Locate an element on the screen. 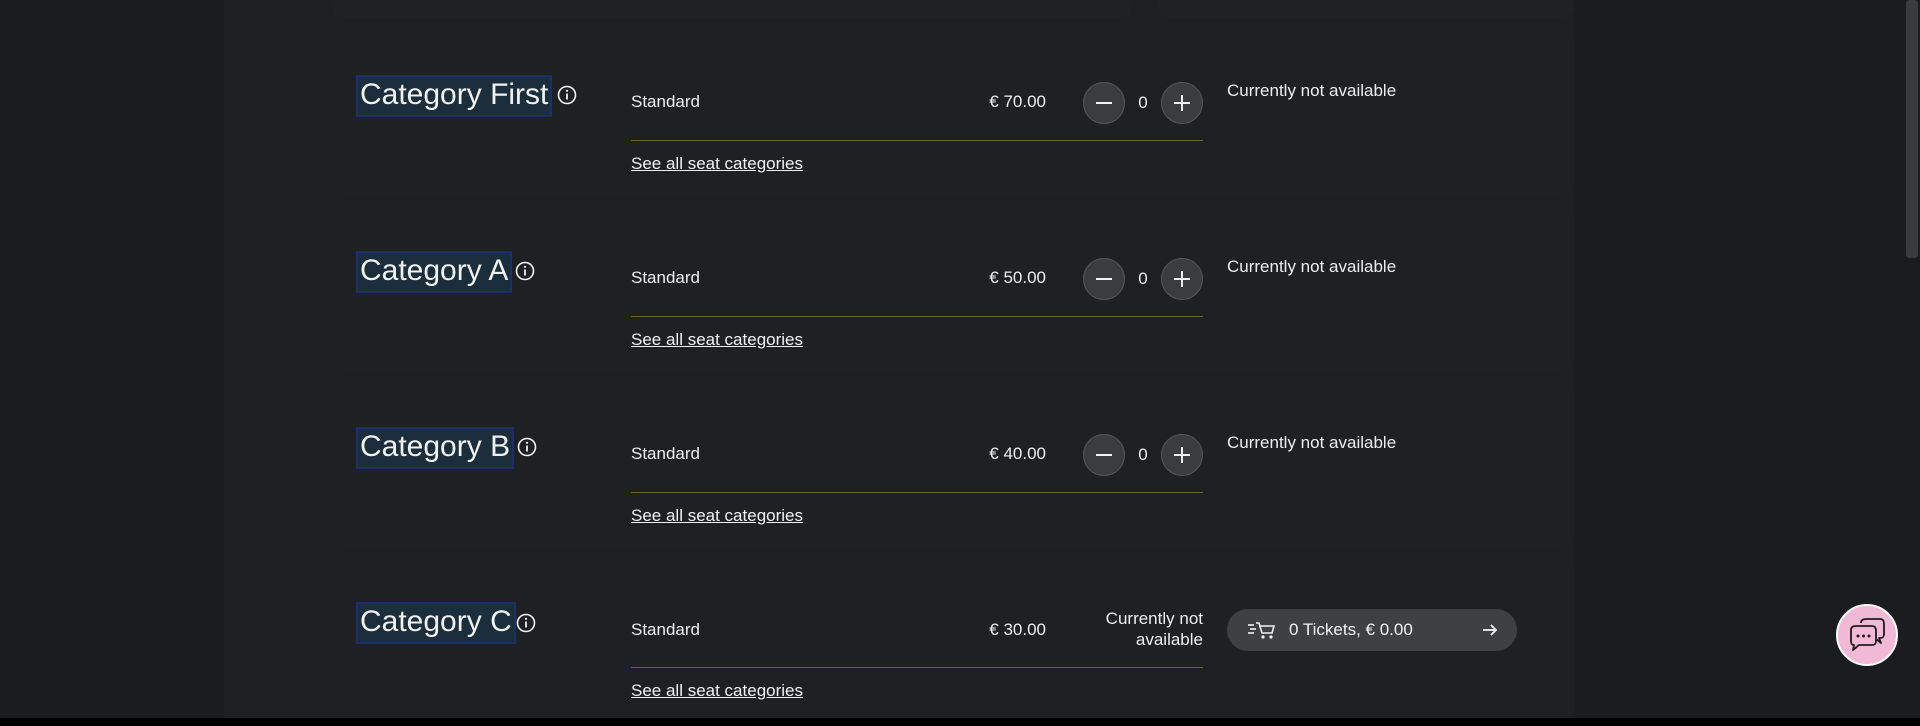  ticket-price: € 30.00 is located at coordinates (1017, 629).